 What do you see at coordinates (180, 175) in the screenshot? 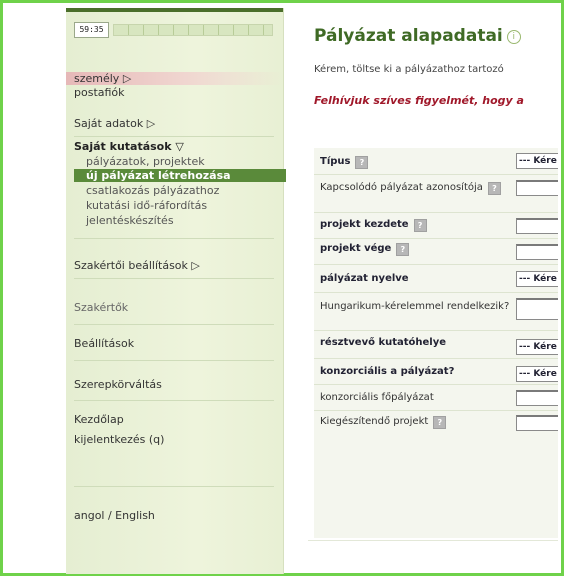
I see `nav-uj-palyazat: új pályázat létrehozása` at bounding box center [180, 175].